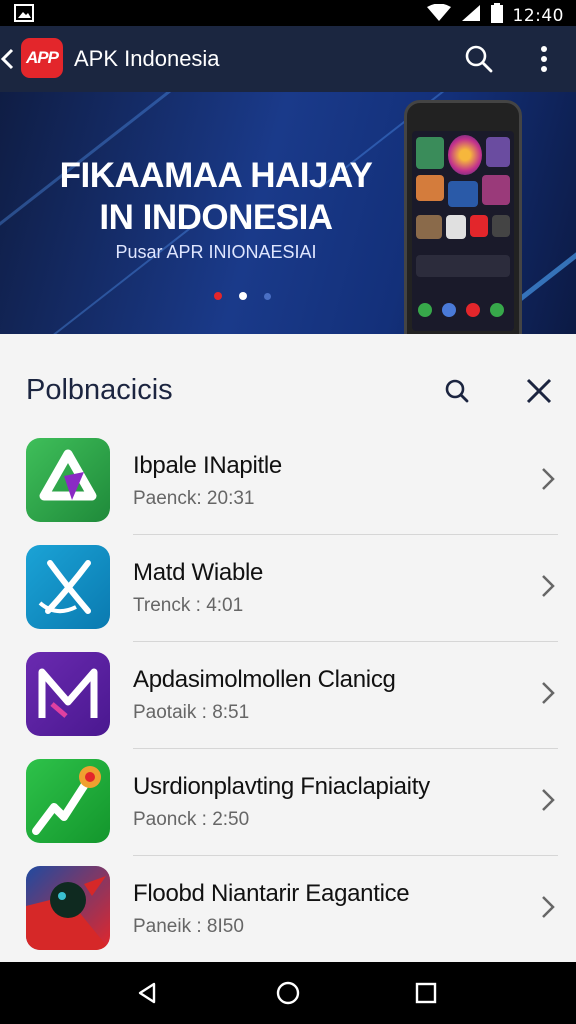  I want to click on purple-m-app-icon, so click(68, 694).